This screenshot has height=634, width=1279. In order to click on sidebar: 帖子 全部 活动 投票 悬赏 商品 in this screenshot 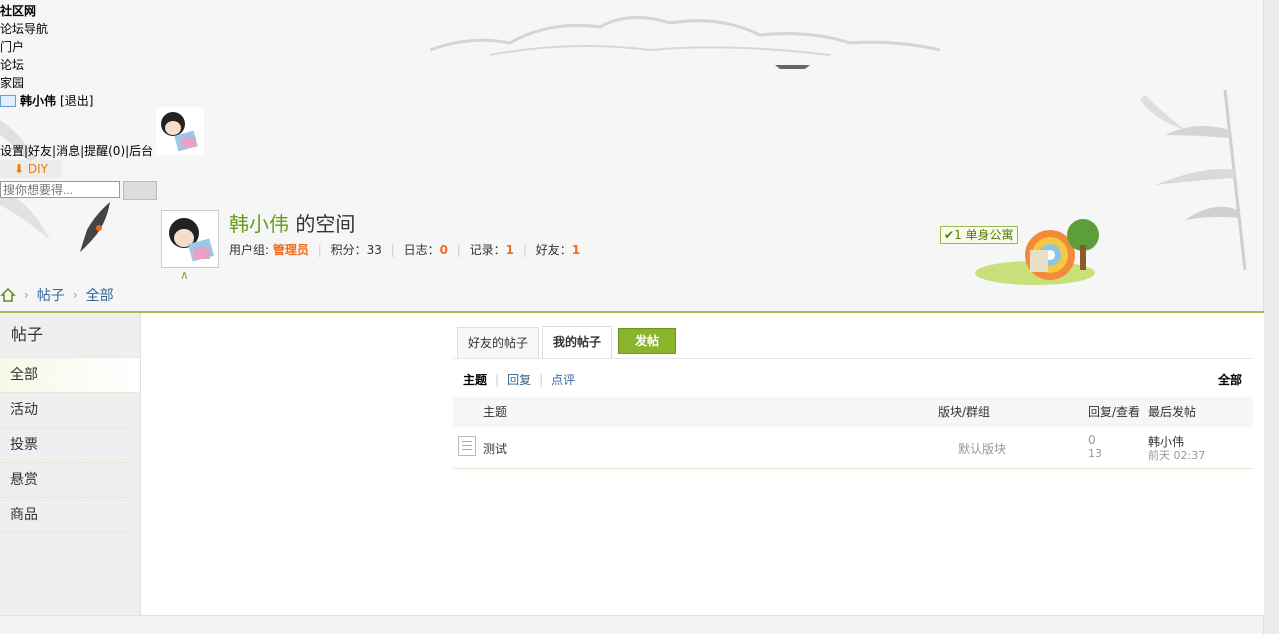, I will do `click(70, 464)`.